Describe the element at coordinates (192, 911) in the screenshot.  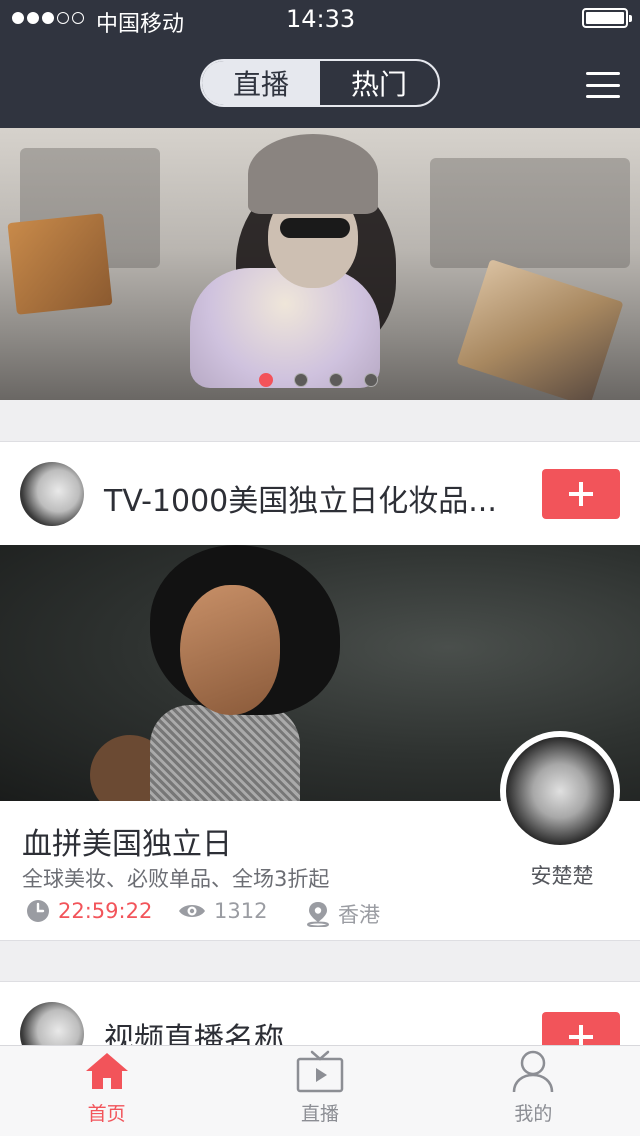
I see `eye-icon` at that location.